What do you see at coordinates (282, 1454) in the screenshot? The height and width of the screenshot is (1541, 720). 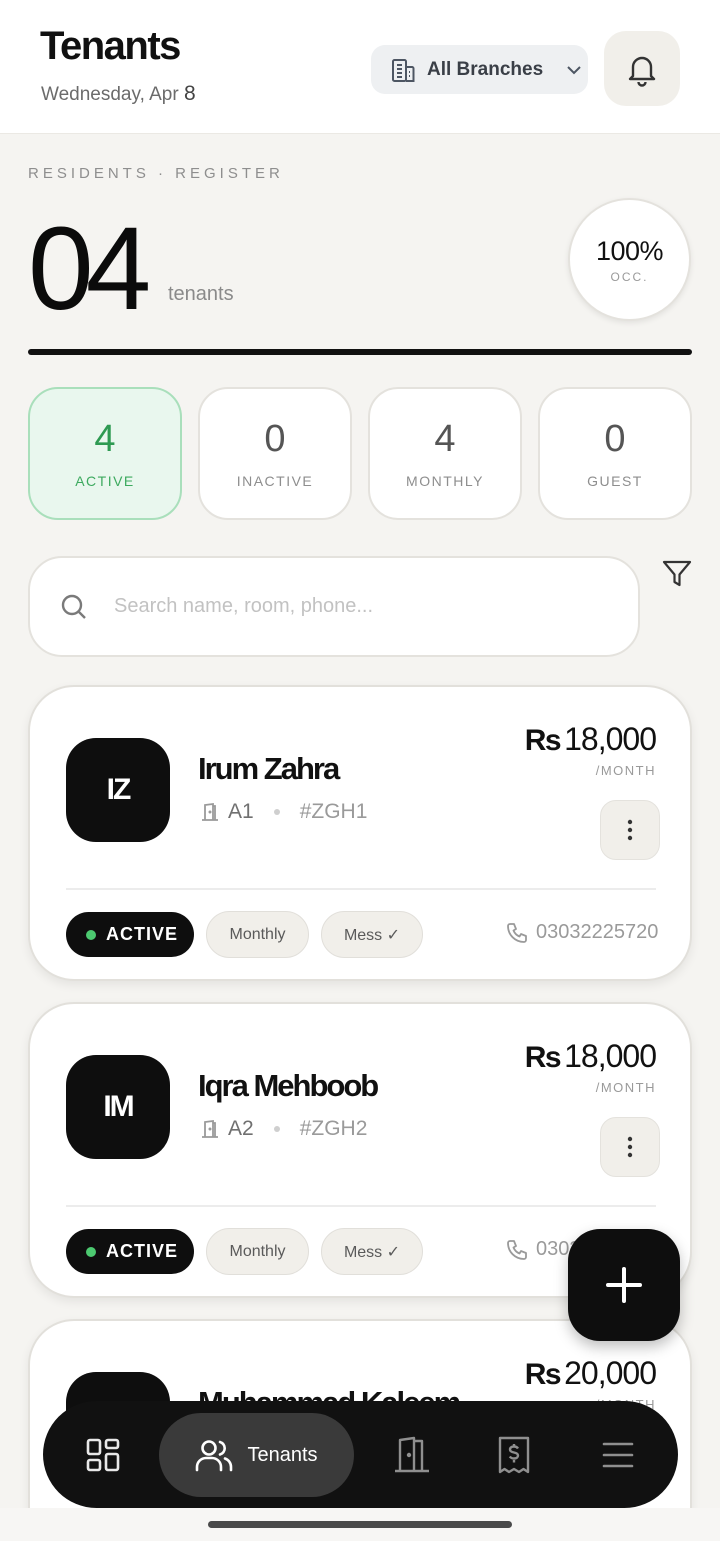 I see `nav-tenants-label: Tenants` at bounding box center [282, 1454].